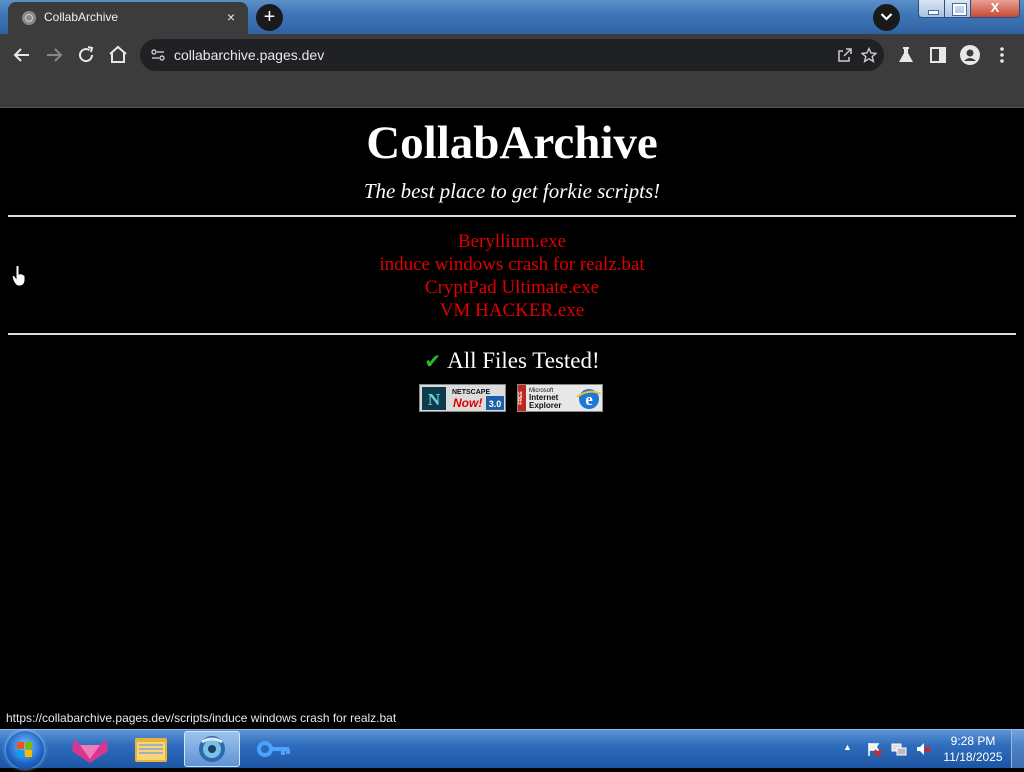  I want to click on internet-explorer-logo-icon: FREE Microsoft Internet Explorer e, so click(560, 398).